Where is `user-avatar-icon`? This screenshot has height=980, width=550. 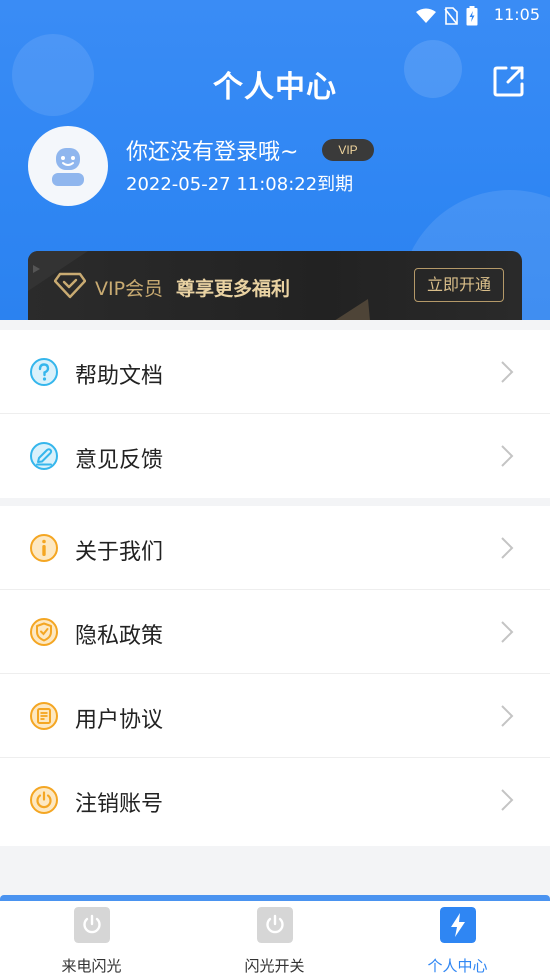
user-avatar-icon is located at coordinates (68, 167).